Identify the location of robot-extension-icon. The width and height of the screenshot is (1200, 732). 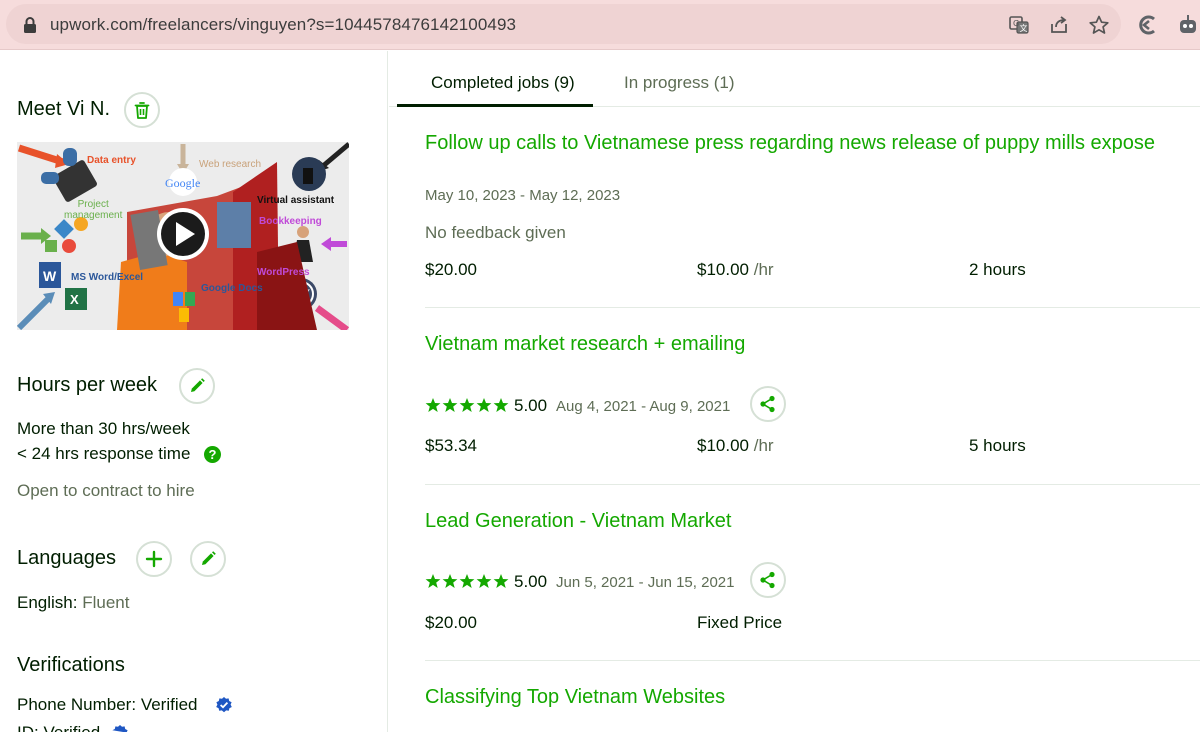
(1188, 25).